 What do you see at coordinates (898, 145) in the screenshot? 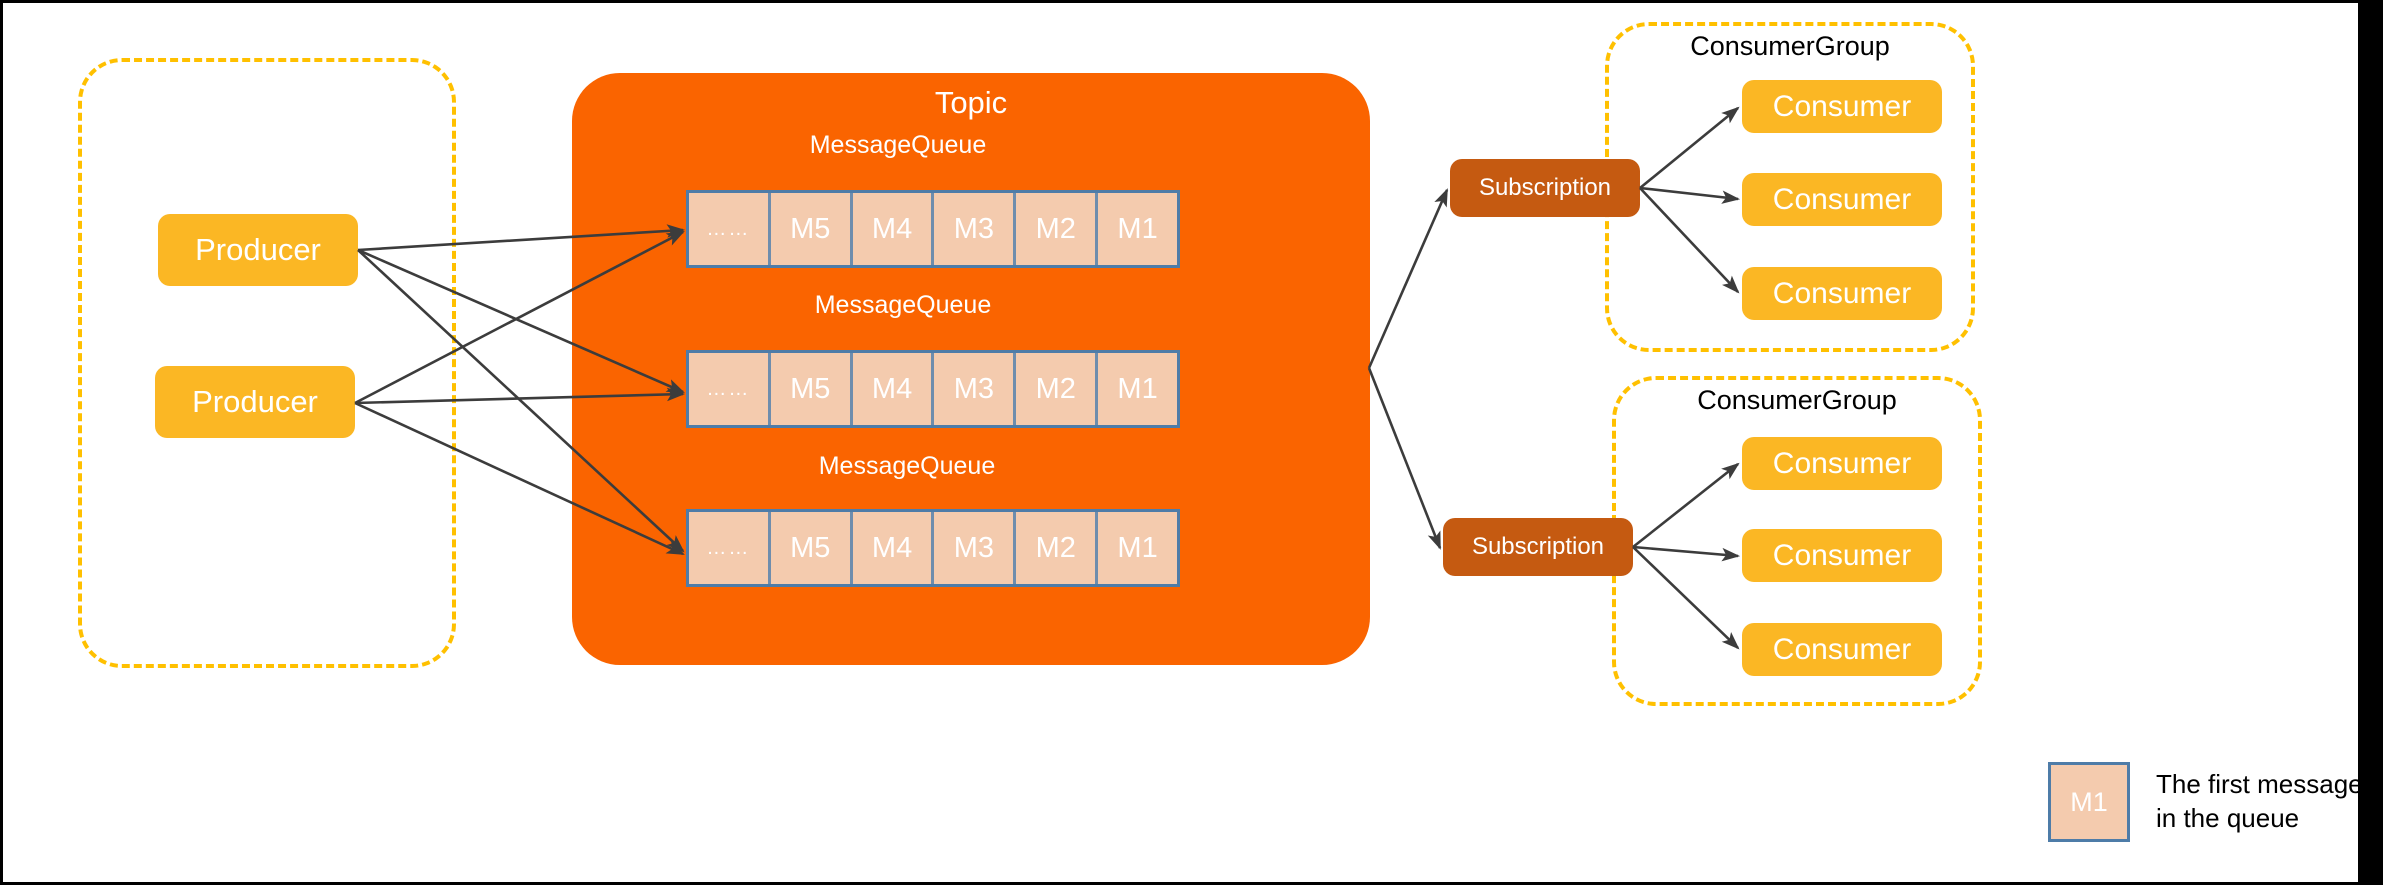
I see `message-queue-label-1: MessageQueue` at bounding box center [898, 145].